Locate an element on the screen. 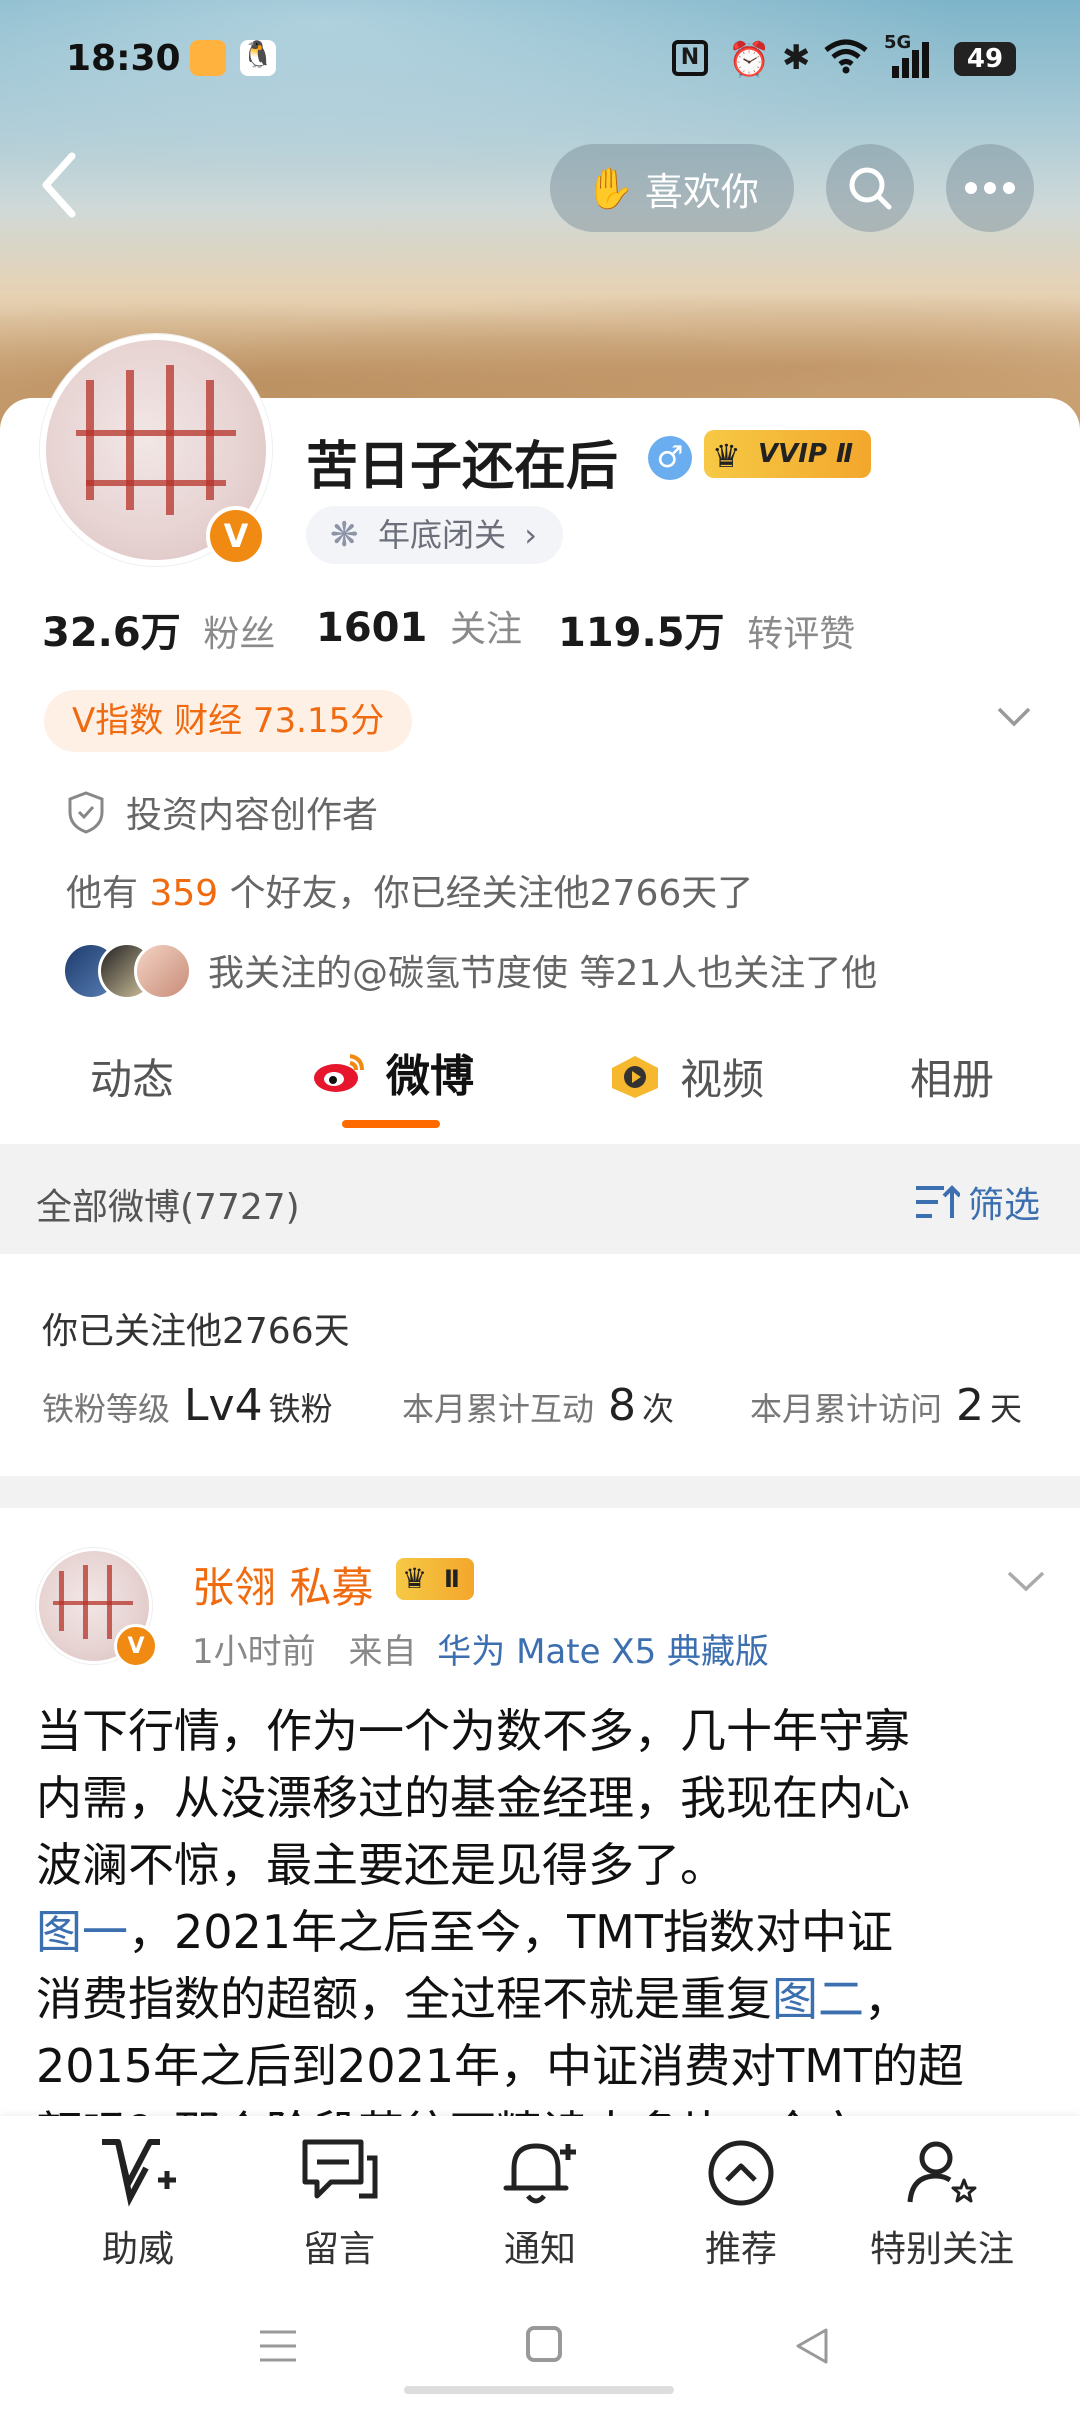 Image resolution: width=1080 pixels, height=2412 pixels. weibo-logo-icon is located at coordinates (339, 1072).